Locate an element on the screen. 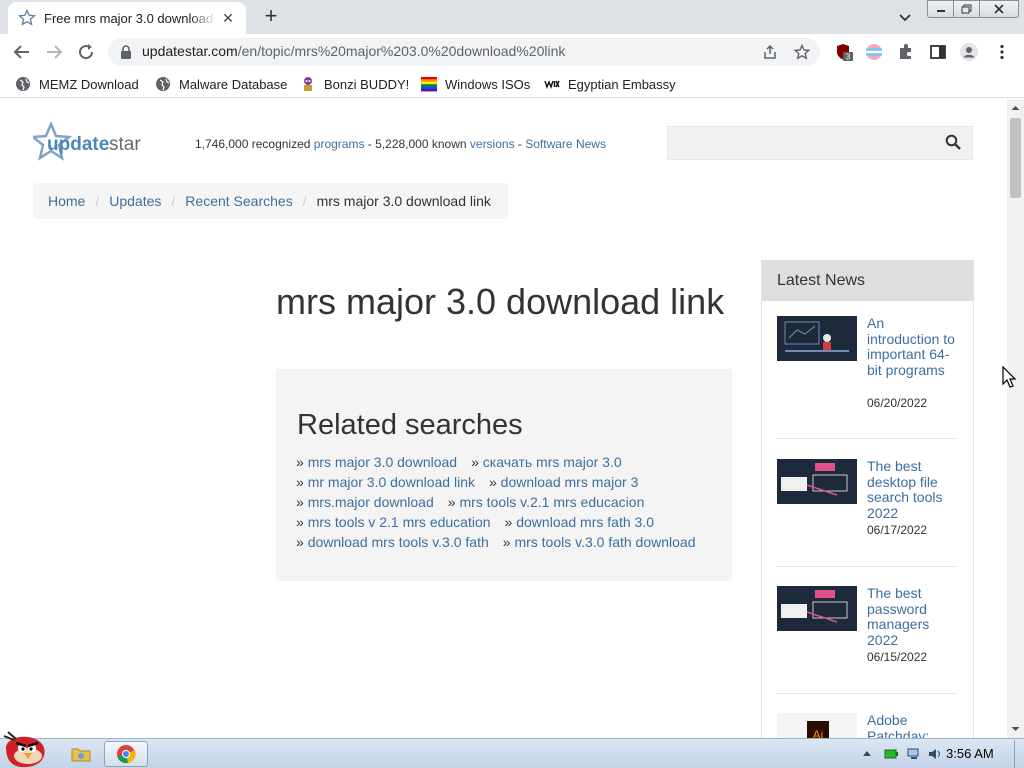 The image size is (1024, 768). window-minimize-button is located at coordinates (941, 9).